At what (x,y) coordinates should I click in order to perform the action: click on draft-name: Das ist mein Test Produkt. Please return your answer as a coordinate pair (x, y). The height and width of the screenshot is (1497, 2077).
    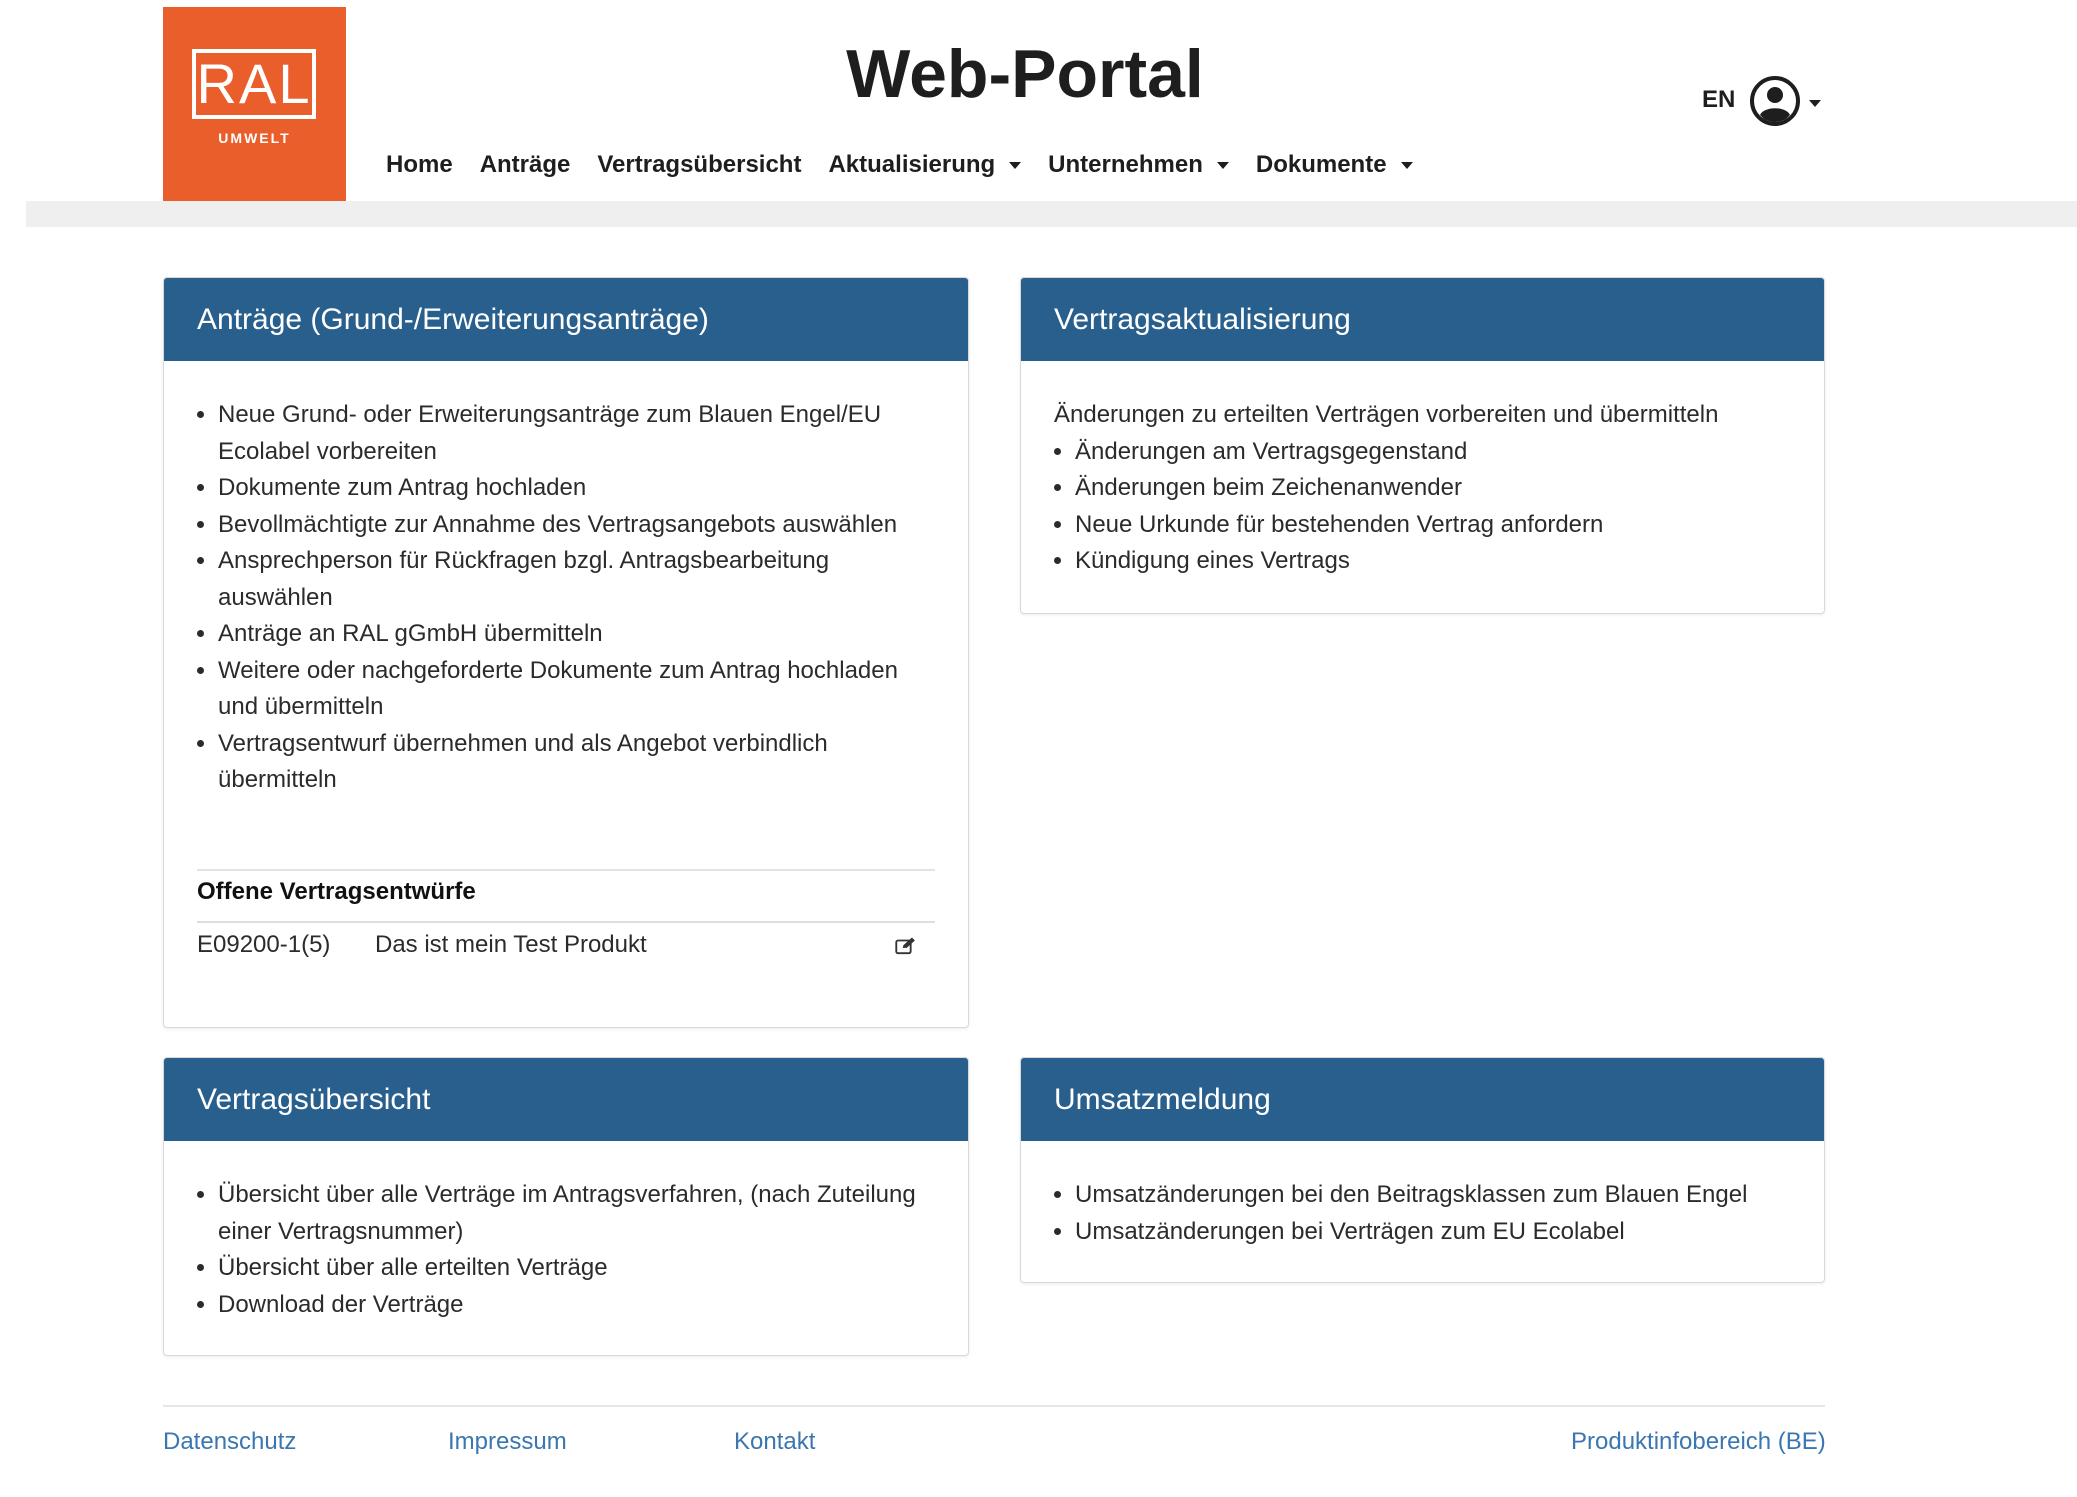
    Looking at the image, I should click on (511, 945).